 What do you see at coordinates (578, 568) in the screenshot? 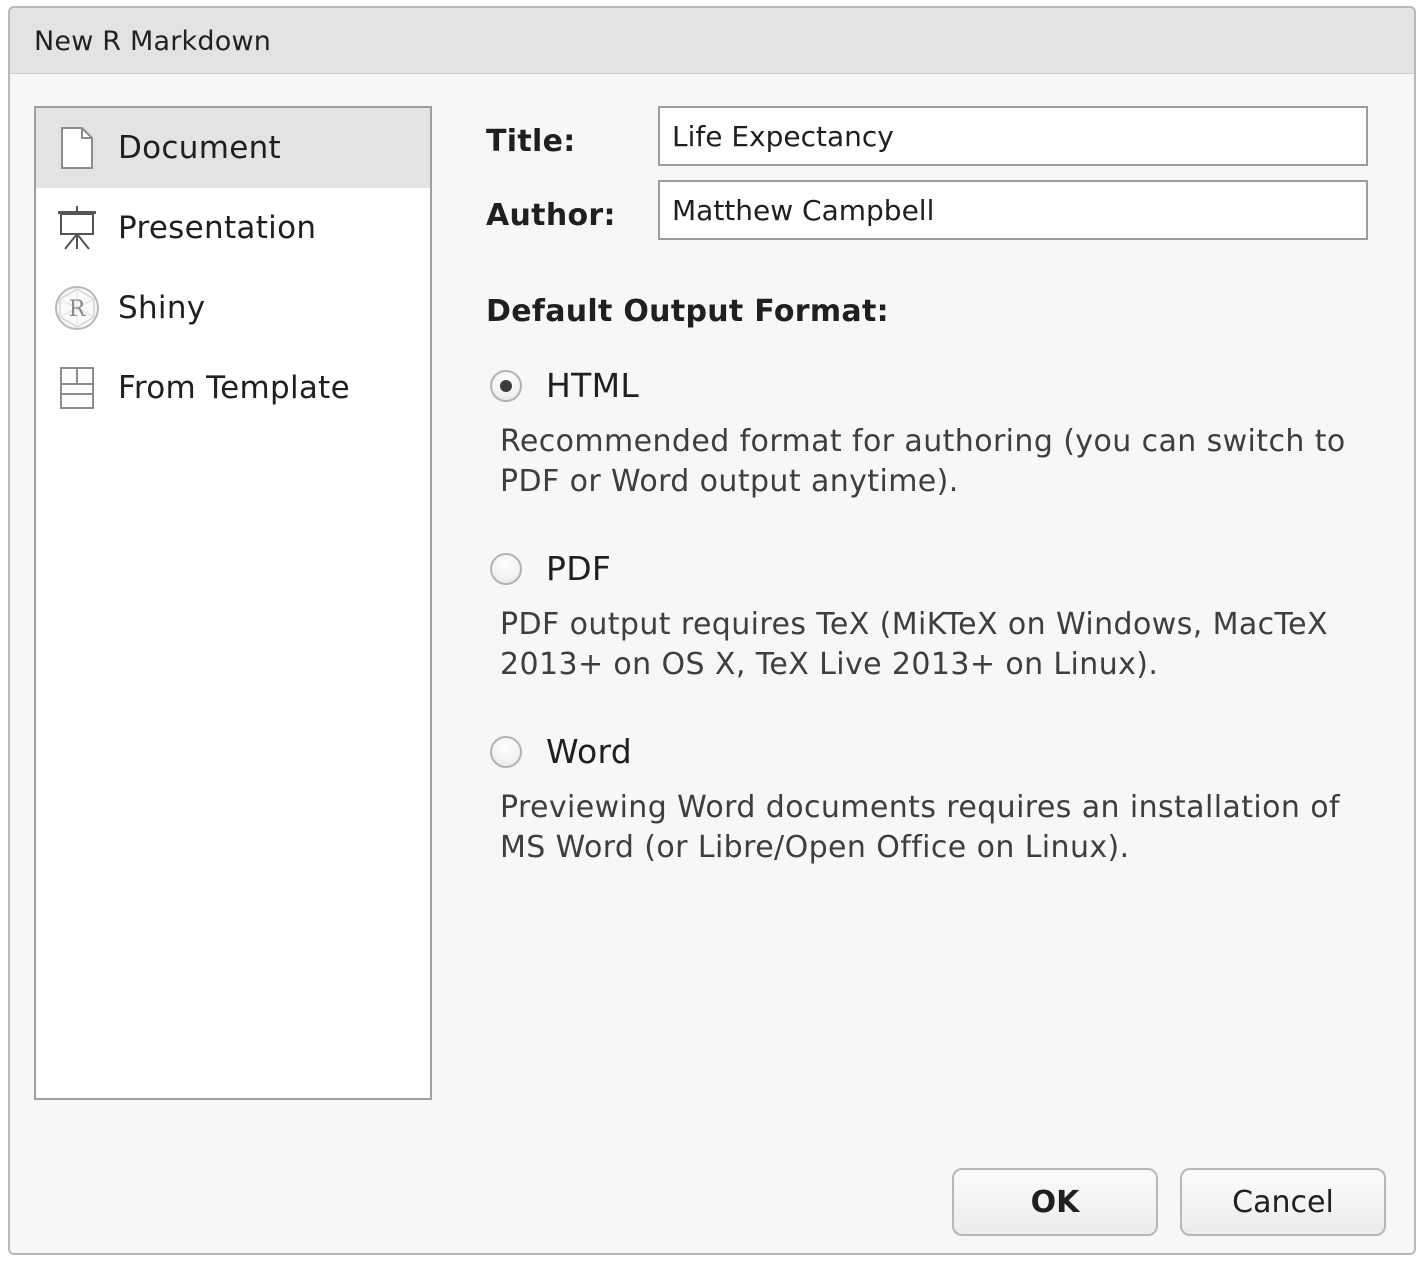
I see `pdf-radio-label: PDF` at bounding box center [578, 568].